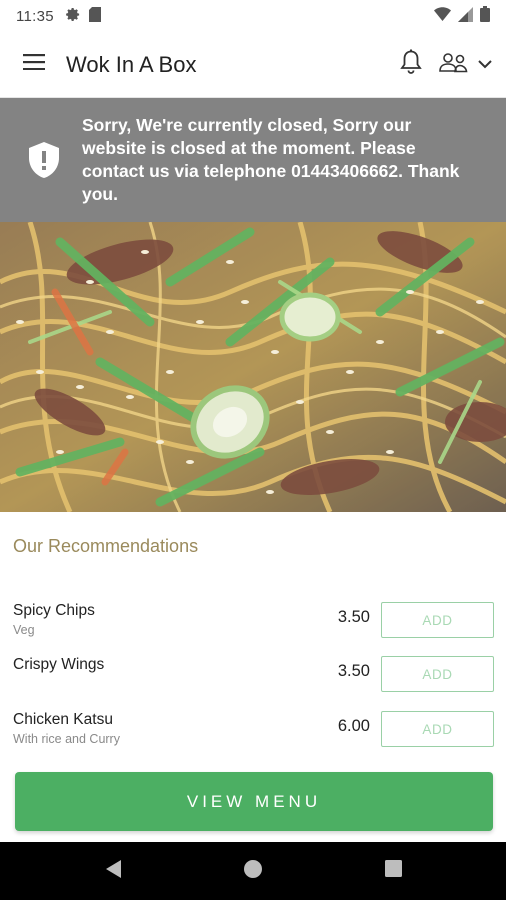 Image resolution: width=506 pixels, height=900 pixels. I want to click on notifications-button, so click(411, 65).